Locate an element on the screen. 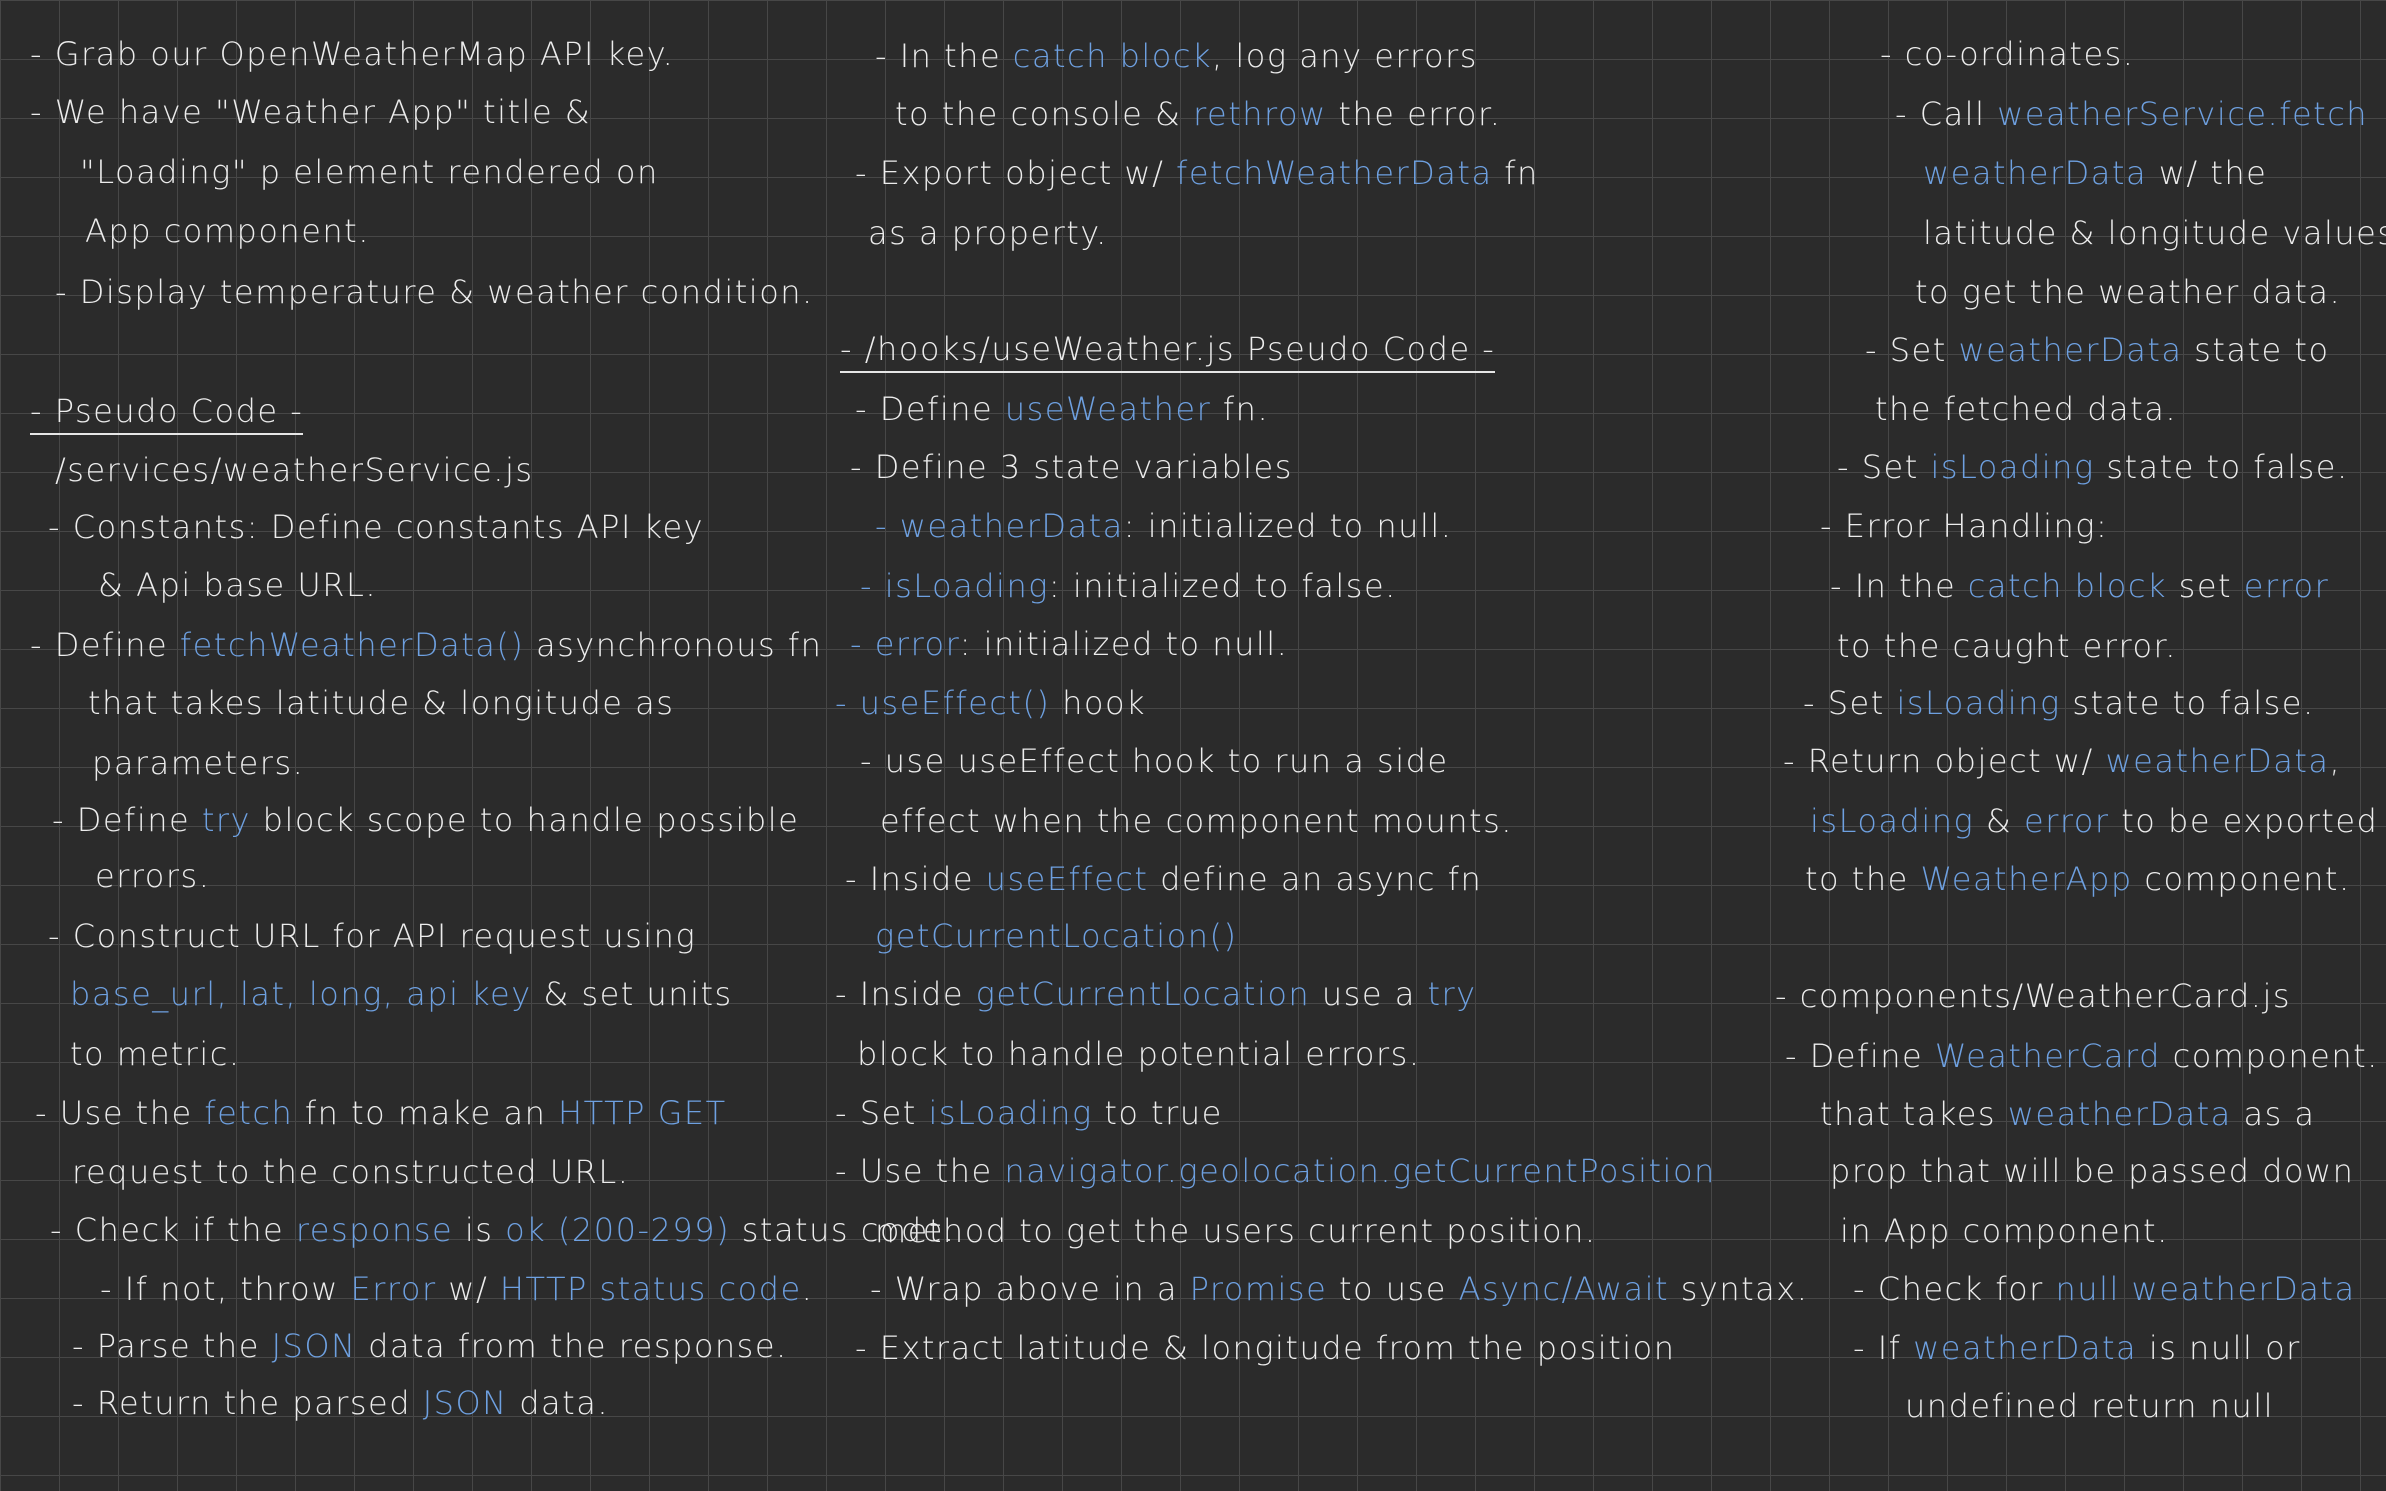  note-line: errors. is located at coordinates (152, 876).